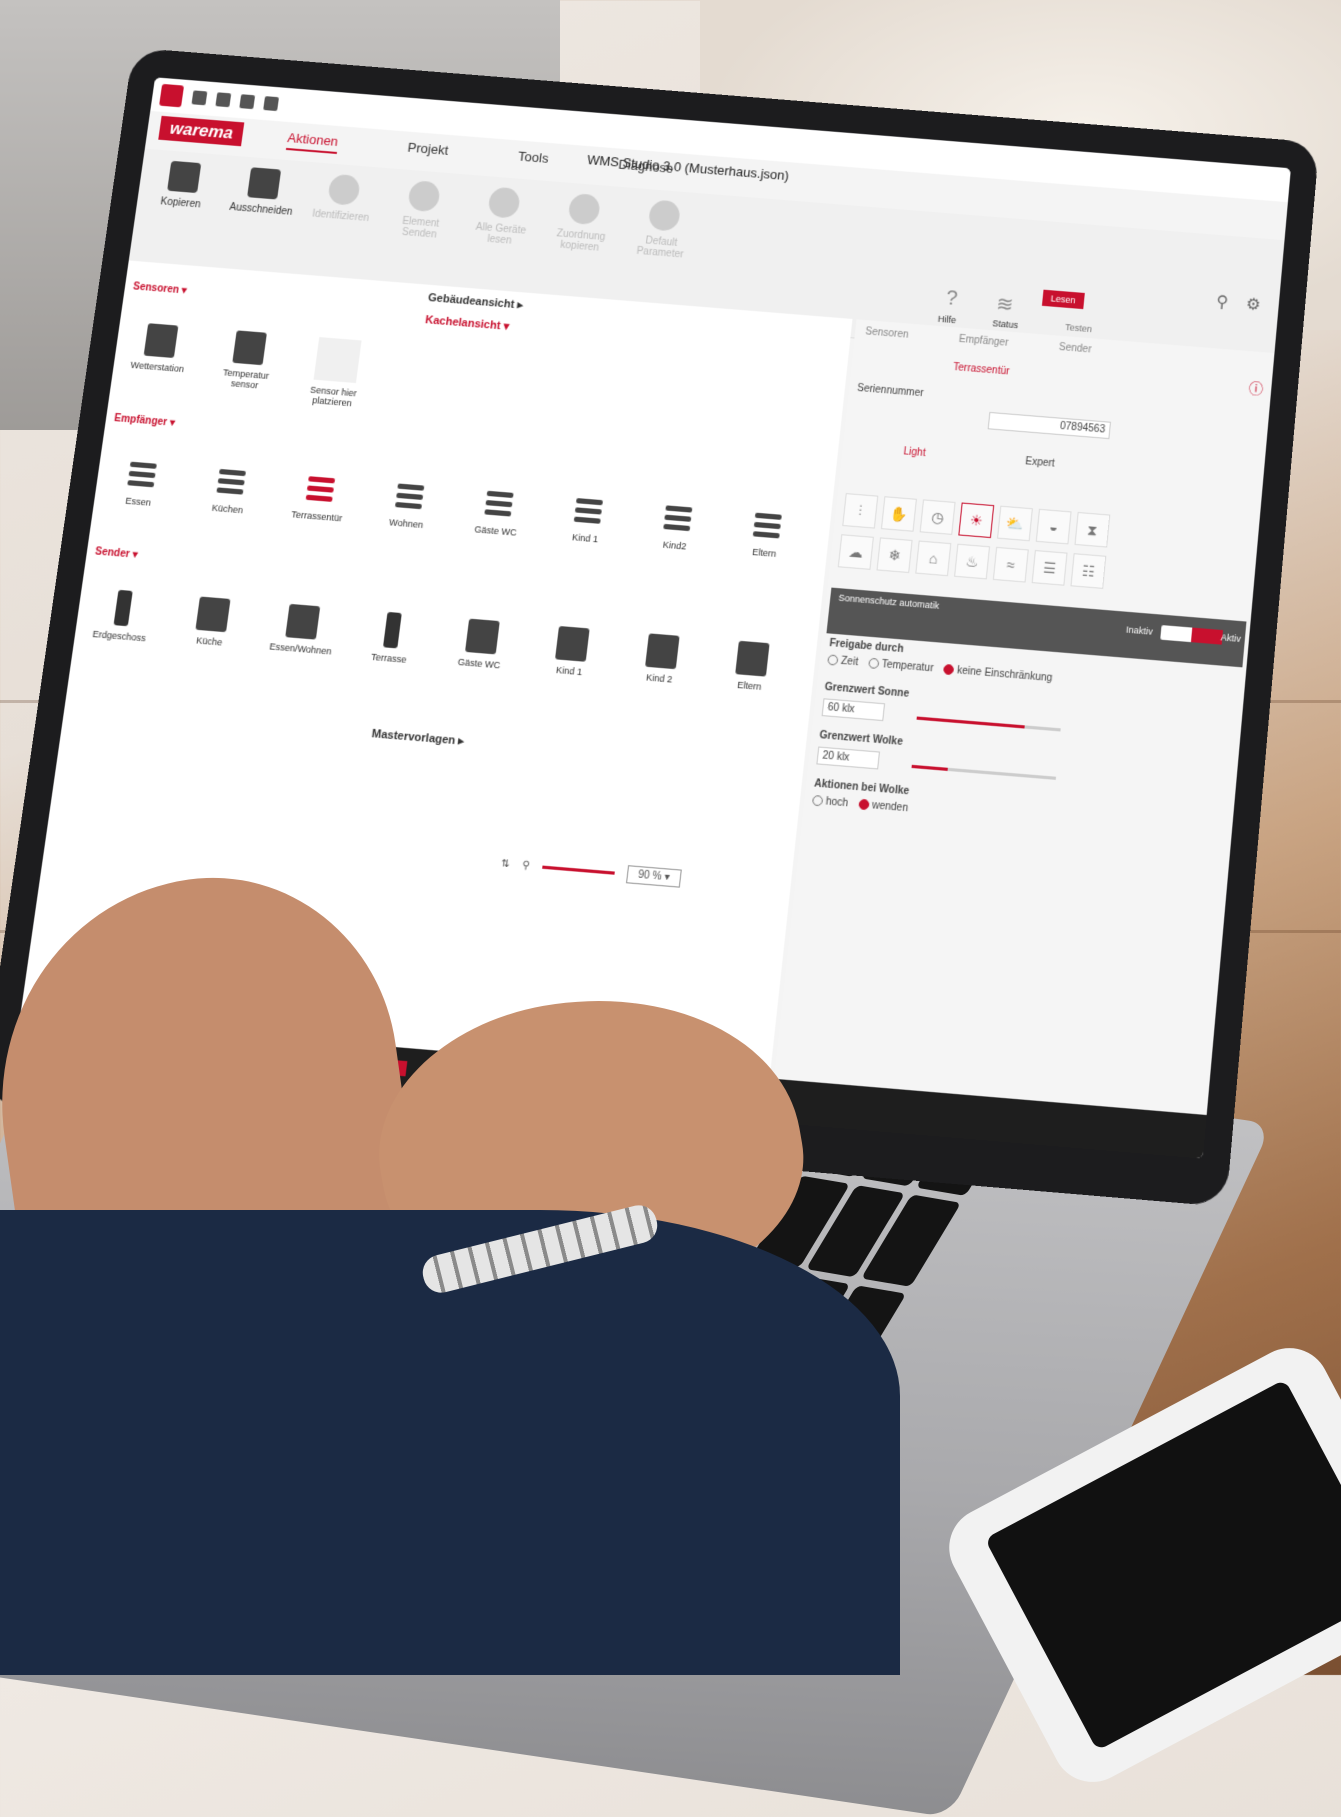 The image size is (1341, 1817). Describe the element at coordinates (1015, 523) in the screenshot. I see `sun-cloud-icon: ⛅` at that location.